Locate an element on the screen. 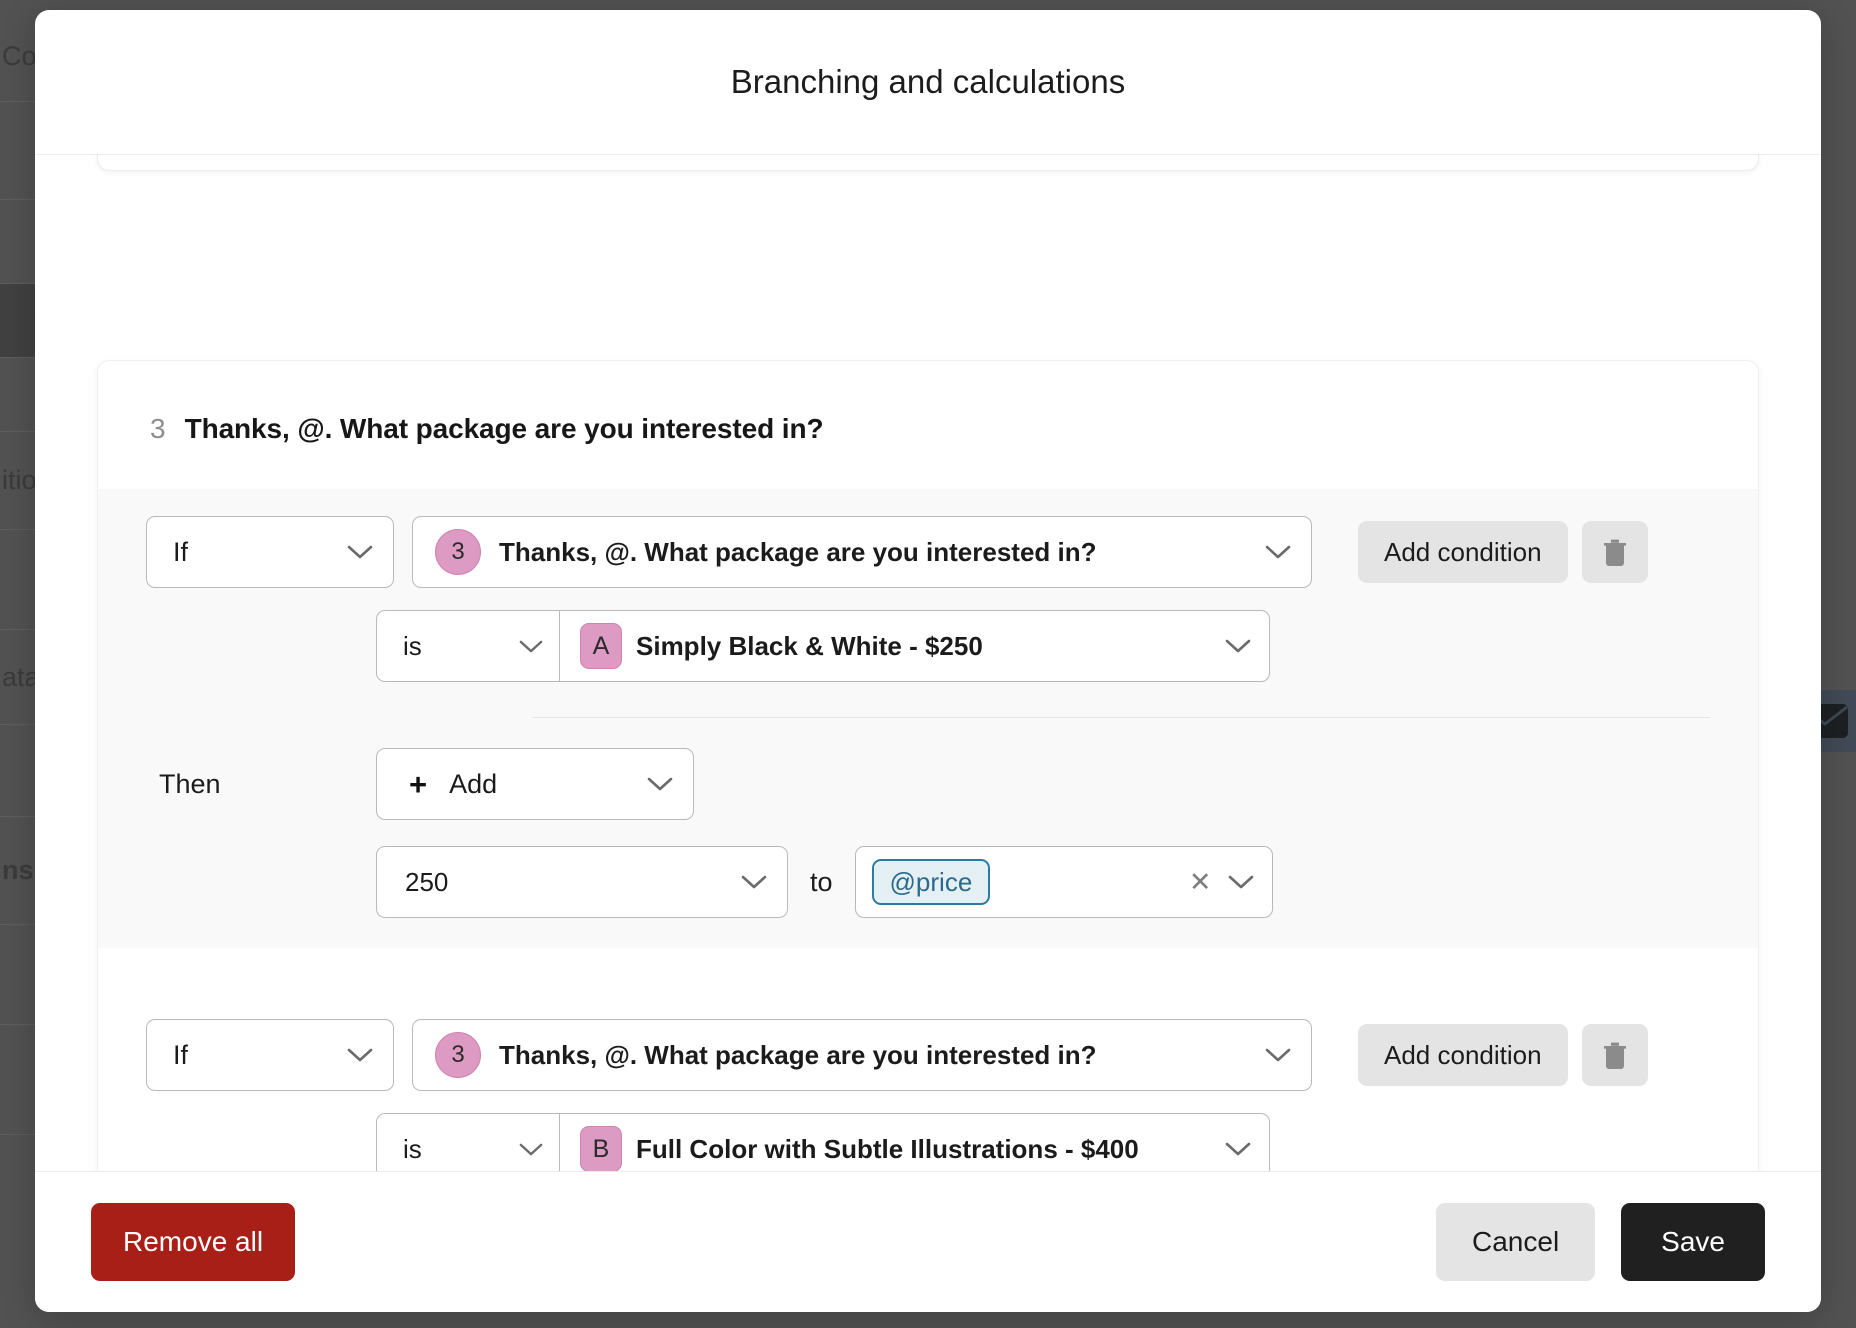 Image resolution: width=1856 pixels, height=1328 pixels. close-icon: ✕ is located at coordinates (1197, 882).